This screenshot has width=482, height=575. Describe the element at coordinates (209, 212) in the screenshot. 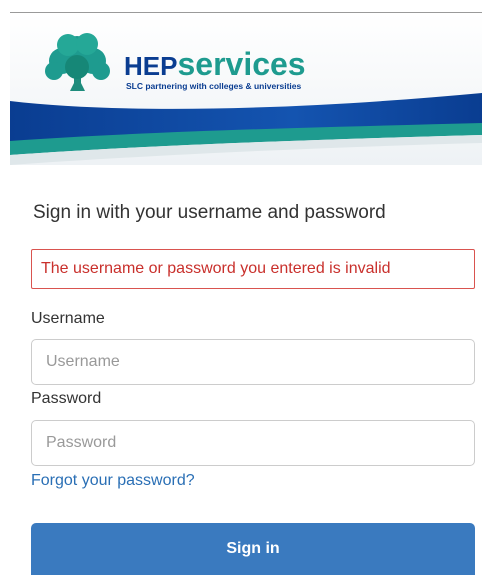

I see `page-heading: Sign in with your username and password` at that location.